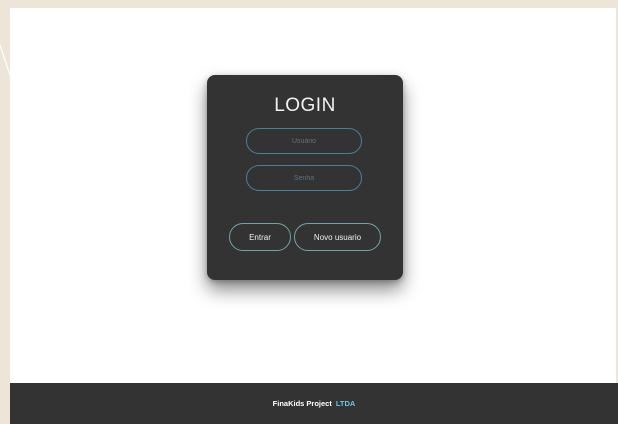 The height and width of the screenshot is (424, 618). Describe the element at coordinates (305, 105) in the screenshot. I see `login-title: LOGIN` at that location.